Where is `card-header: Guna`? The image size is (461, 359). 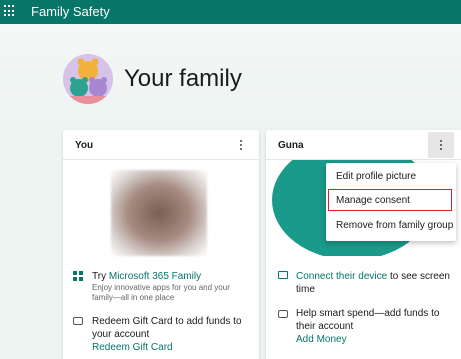
card-header: Guna is located at coordinates (363, 145).